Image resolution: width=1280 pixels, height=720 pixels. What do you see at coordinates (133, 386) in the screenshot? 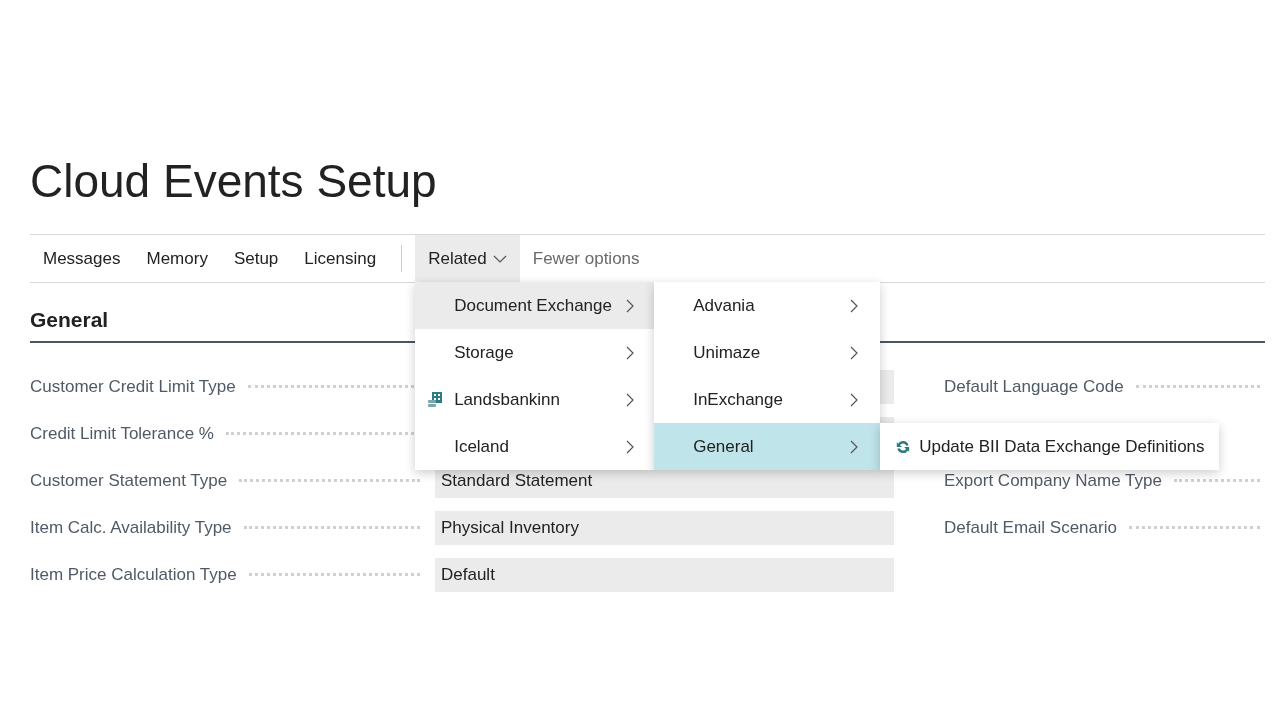
I see `field-label: Customer Credit Limit Type` at bounding box center [133, 386].